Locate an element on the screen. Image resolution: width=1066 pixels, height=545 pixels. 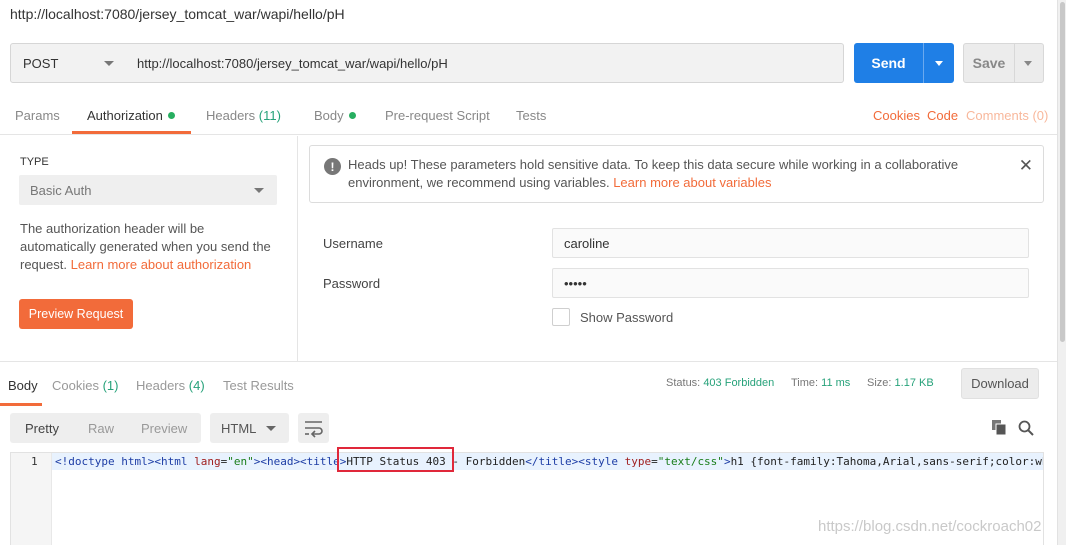
code-token-tag: <!doctype html><html is located at coordinates (125, 461).